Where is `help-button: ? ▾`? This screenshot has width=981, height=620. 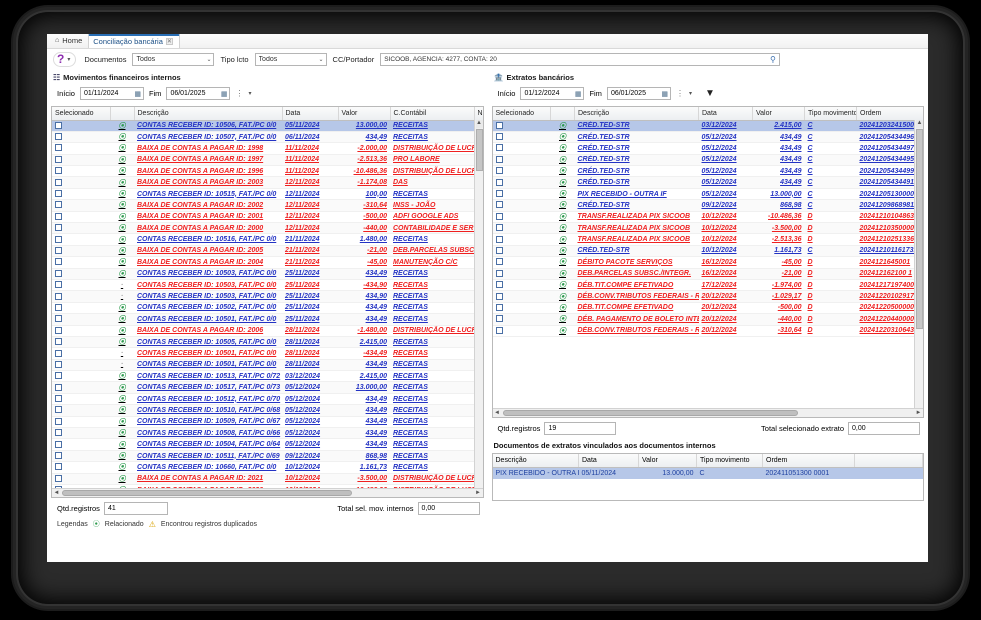 help-button: ? ▾ is located at coordinates (65, 59).